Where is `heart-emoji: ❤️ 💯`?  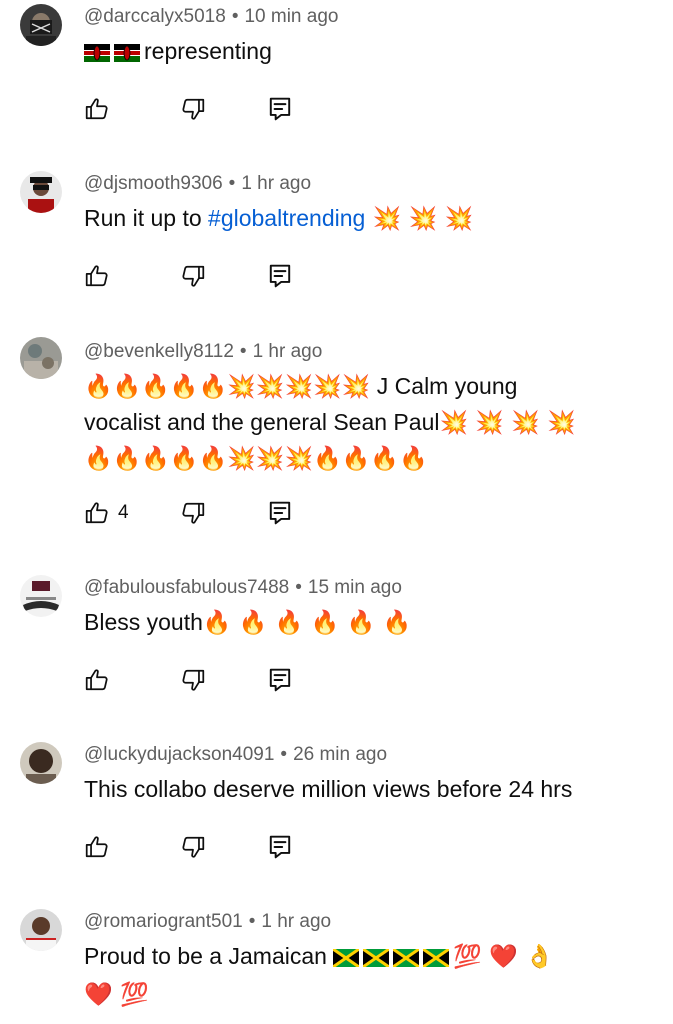 heart-emoji: ❤️ 💯 is located at coordinates (116, 995).